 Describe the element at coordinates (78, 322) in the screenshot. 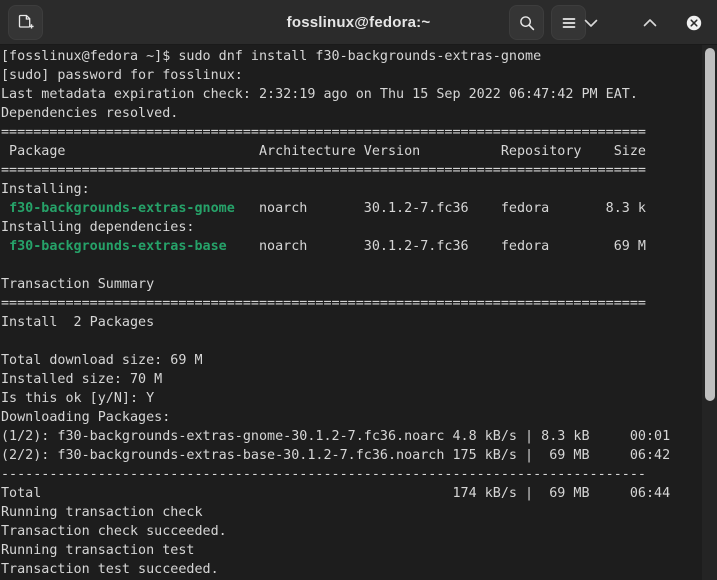

I see `terminal-line: Install 2 Packages` at that location.